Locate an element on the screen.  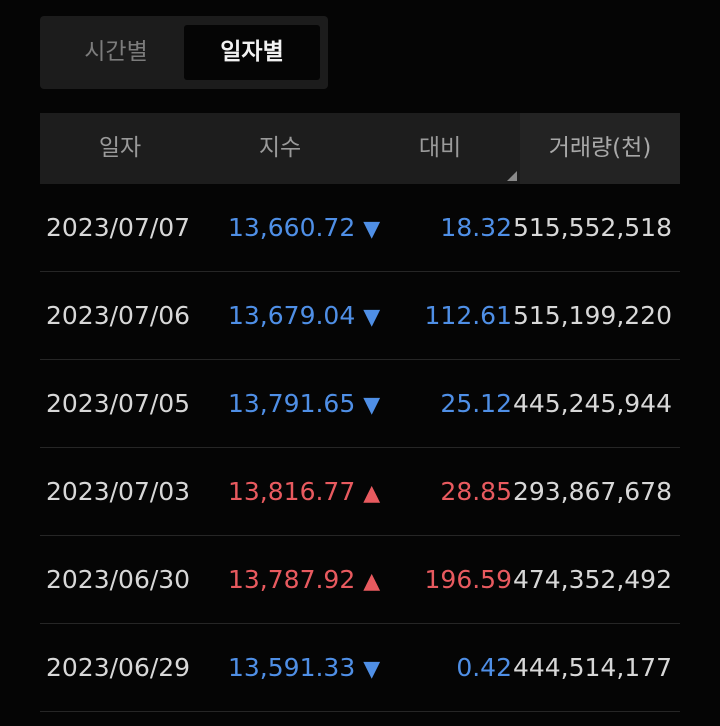
row-index: 13,787.92 ▲ is located at coordinates (304, 579).